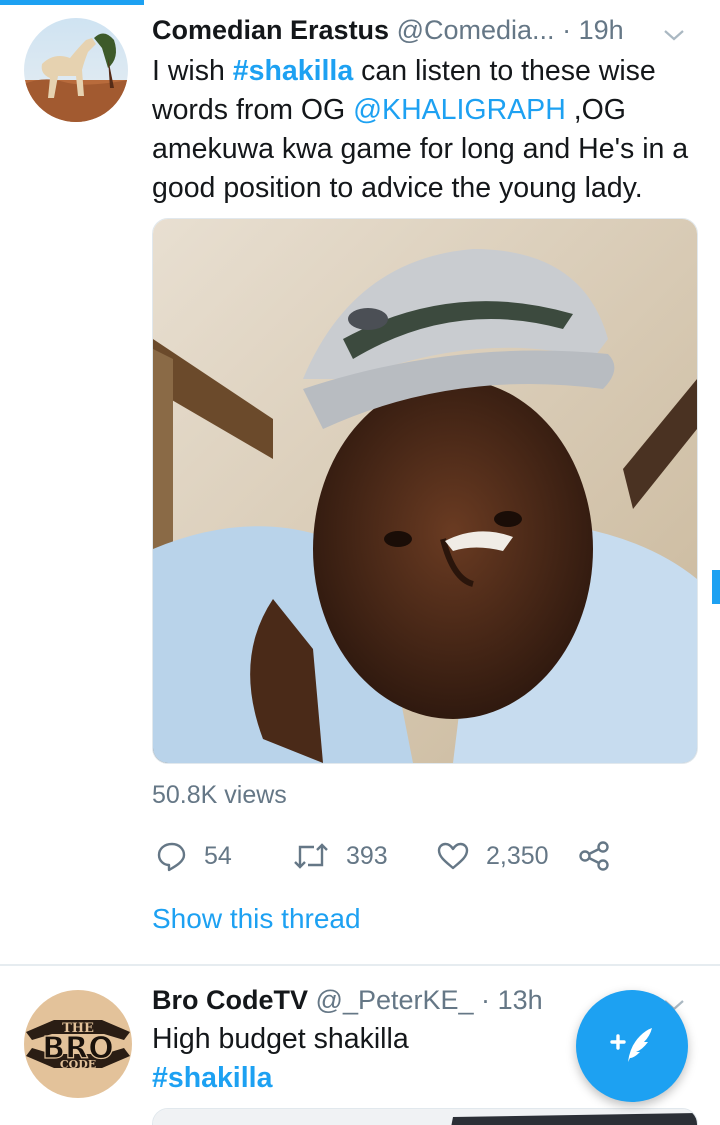  Describe the element at coordinates (674, 29) in the screenshot. I see `chevron-down-icon` at that location.